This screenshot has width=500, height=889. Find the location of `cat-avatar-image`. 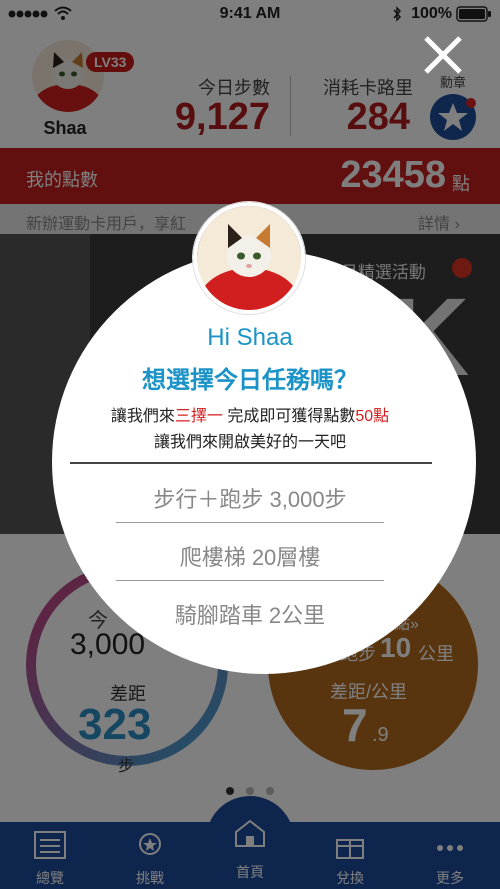

cat-avatar-image is located at coordinates (249, 258).